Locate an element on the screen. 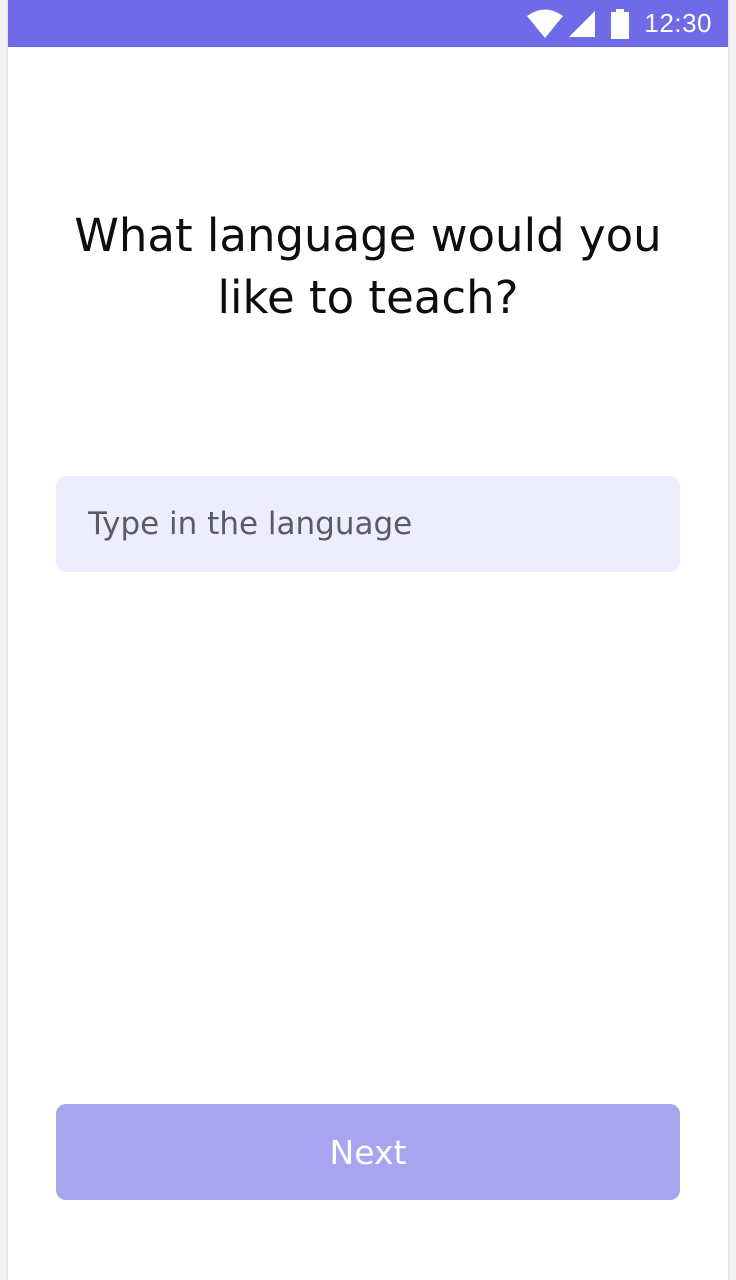 The image size is (736, 1280). next-button: Next is located at coordinates (368, 1152).